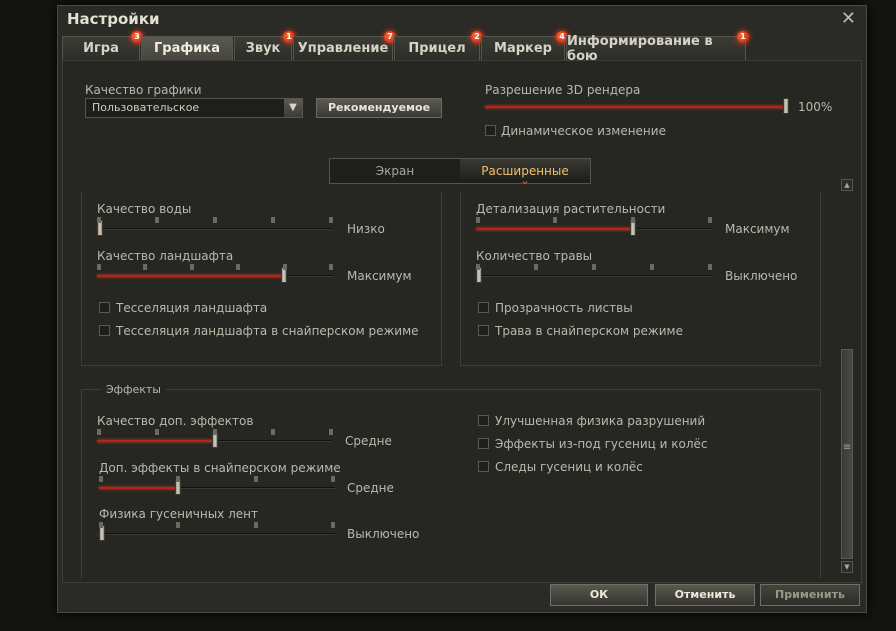  Describe the element at coordinates (594, 226) in the screenshot. I see `vegetation-detail-slider` at that location.